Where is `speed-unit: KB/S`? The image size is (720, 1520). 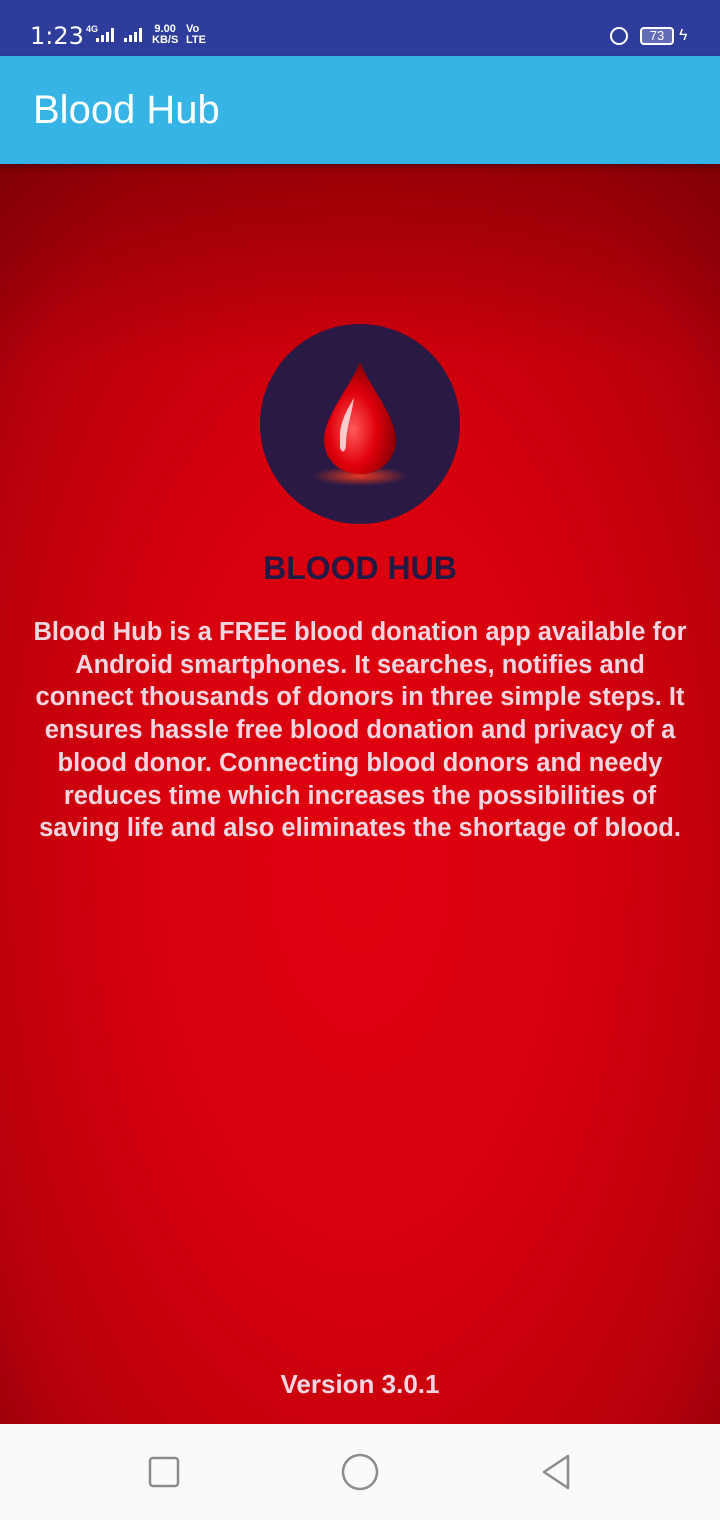
speed-unit: KB/S is located at coordinates (165, 40).